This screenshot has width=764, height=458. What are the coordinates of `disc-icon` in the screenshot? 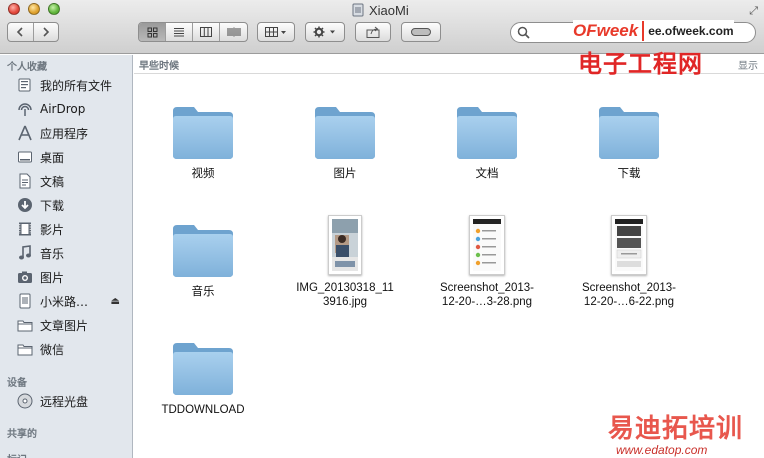 It's located at (25, 401).